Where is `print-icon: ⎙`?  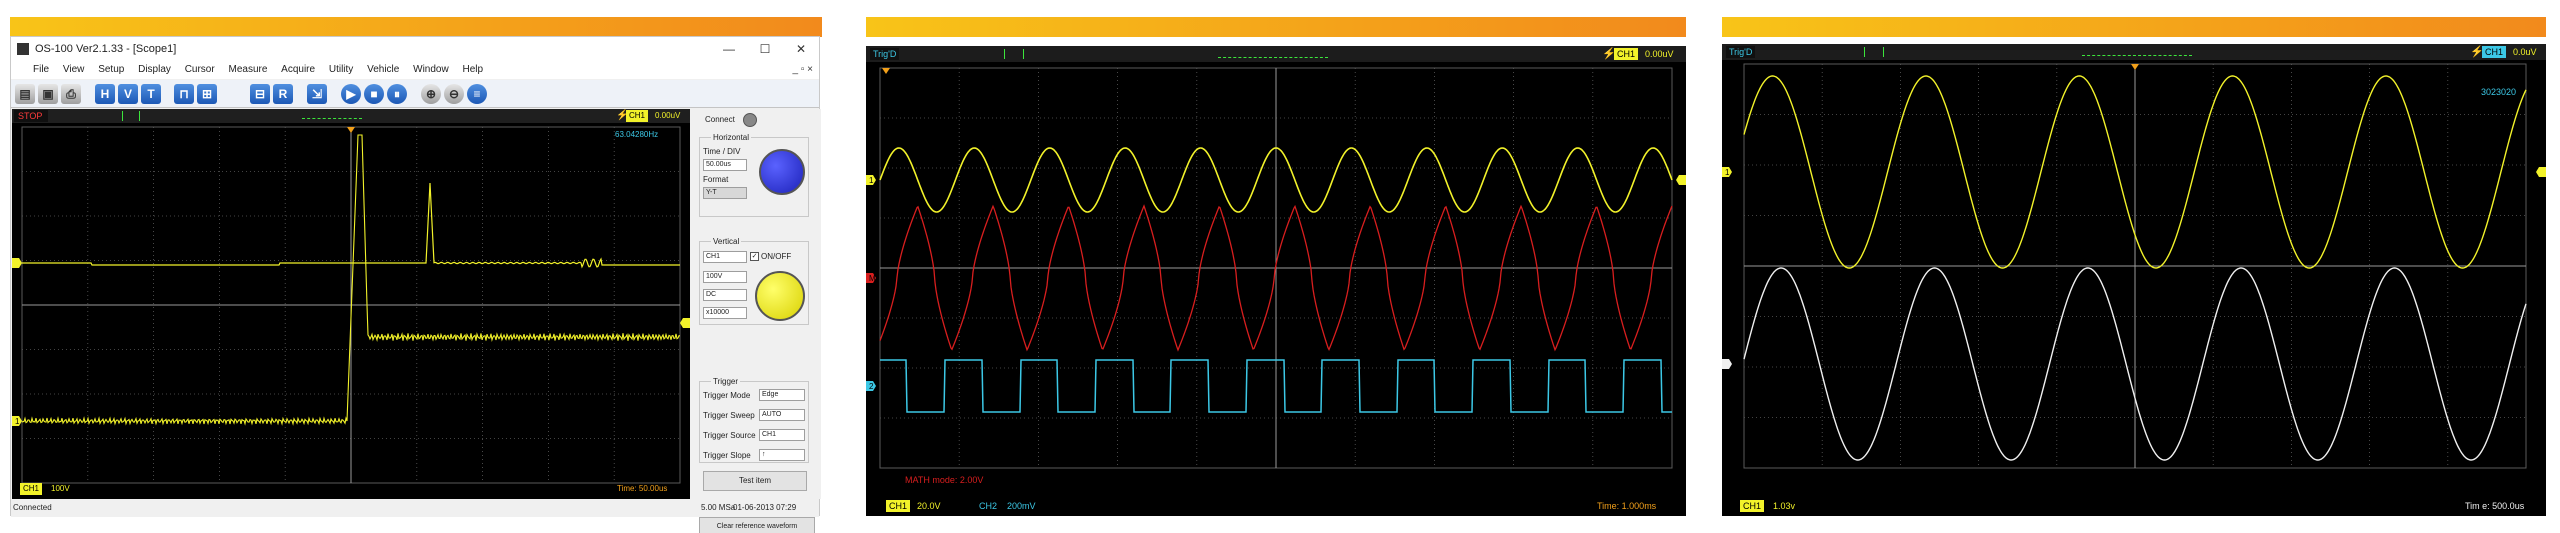 print-icon: ⎙ is located at coordinates (71, 94).